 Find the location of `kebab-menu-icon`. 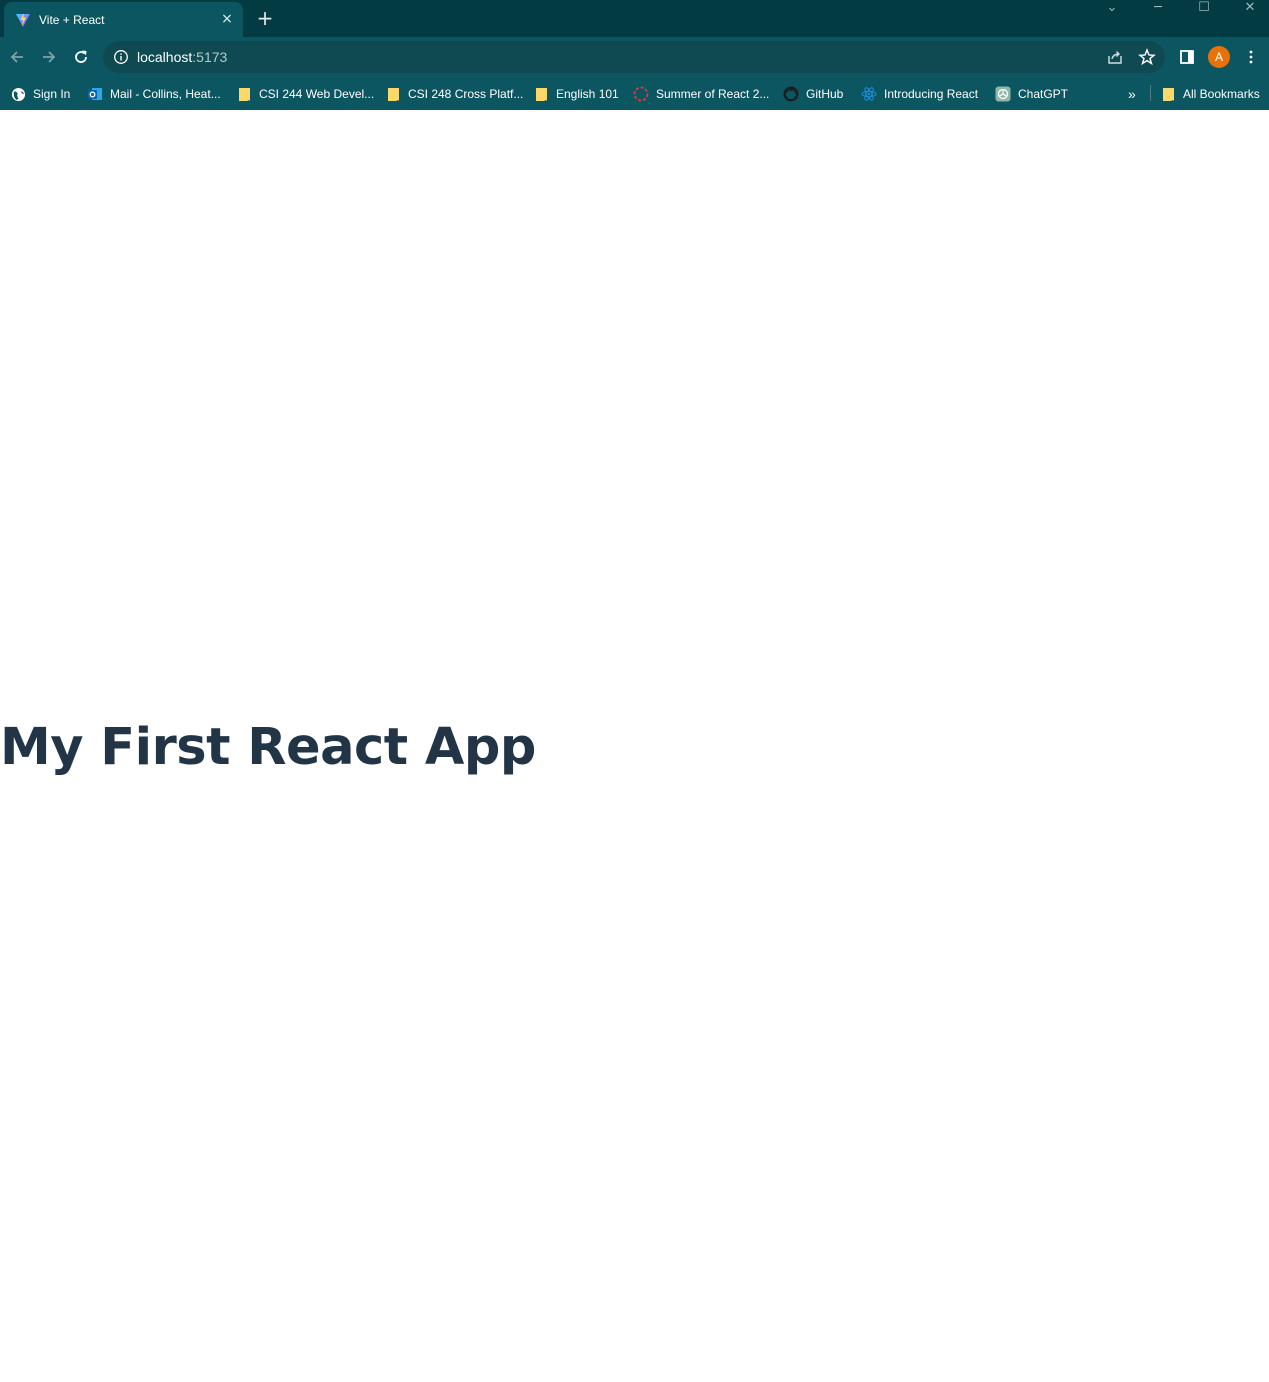

kebab-menu-icon is located at coordinates (1251, 57).